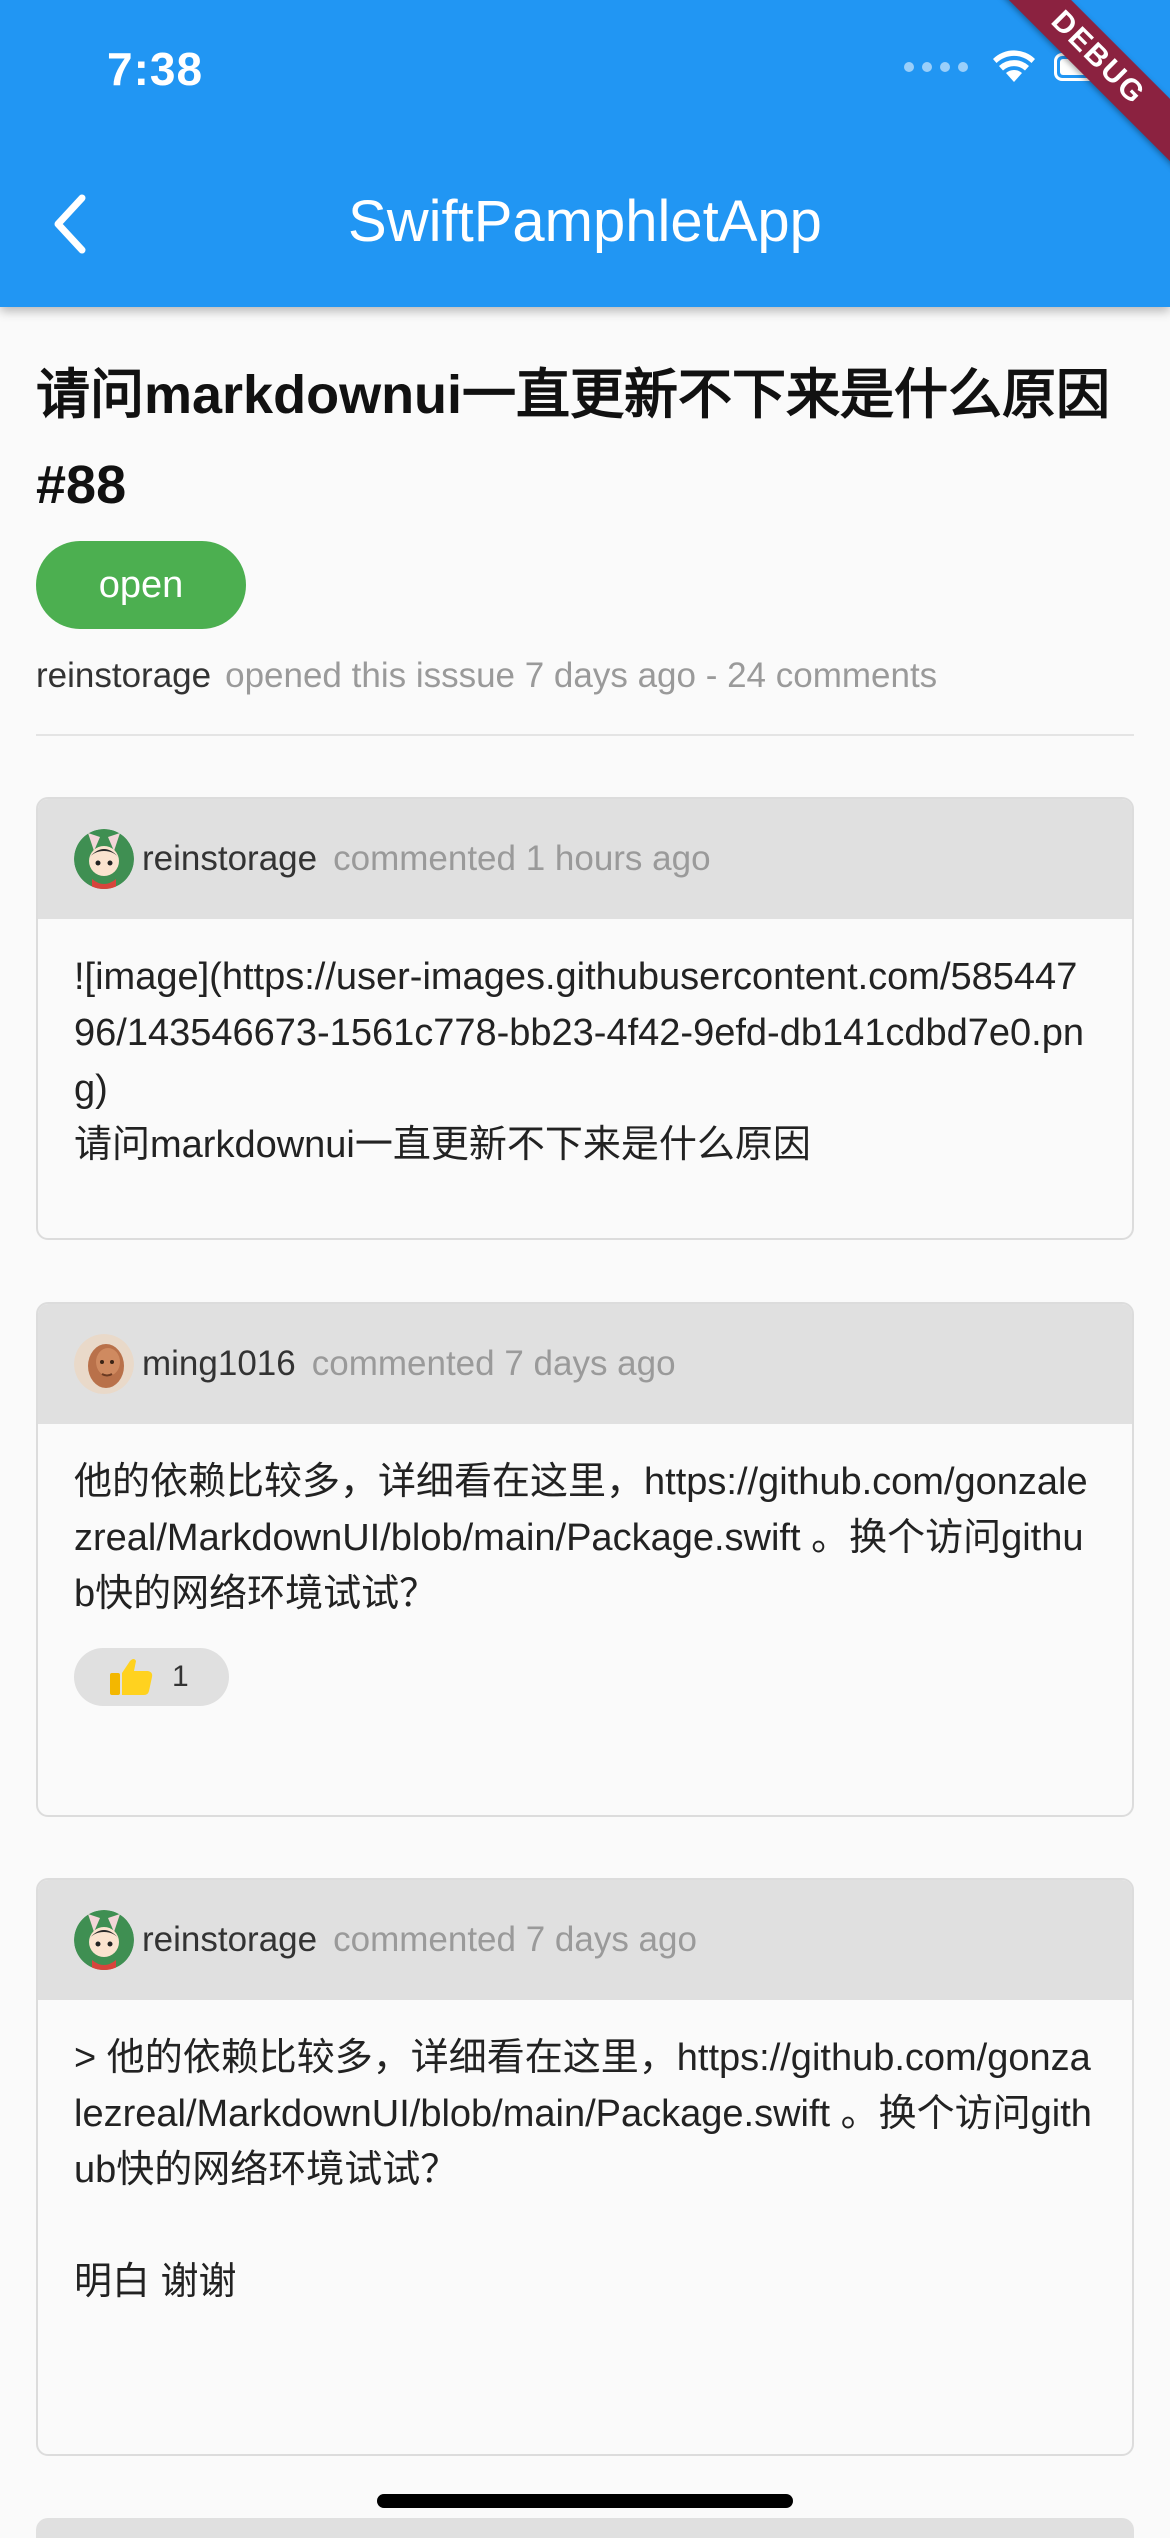 The width and height of the screenshot is (1170, 2538). I want to click on home-indicator, so click(585, 2501).